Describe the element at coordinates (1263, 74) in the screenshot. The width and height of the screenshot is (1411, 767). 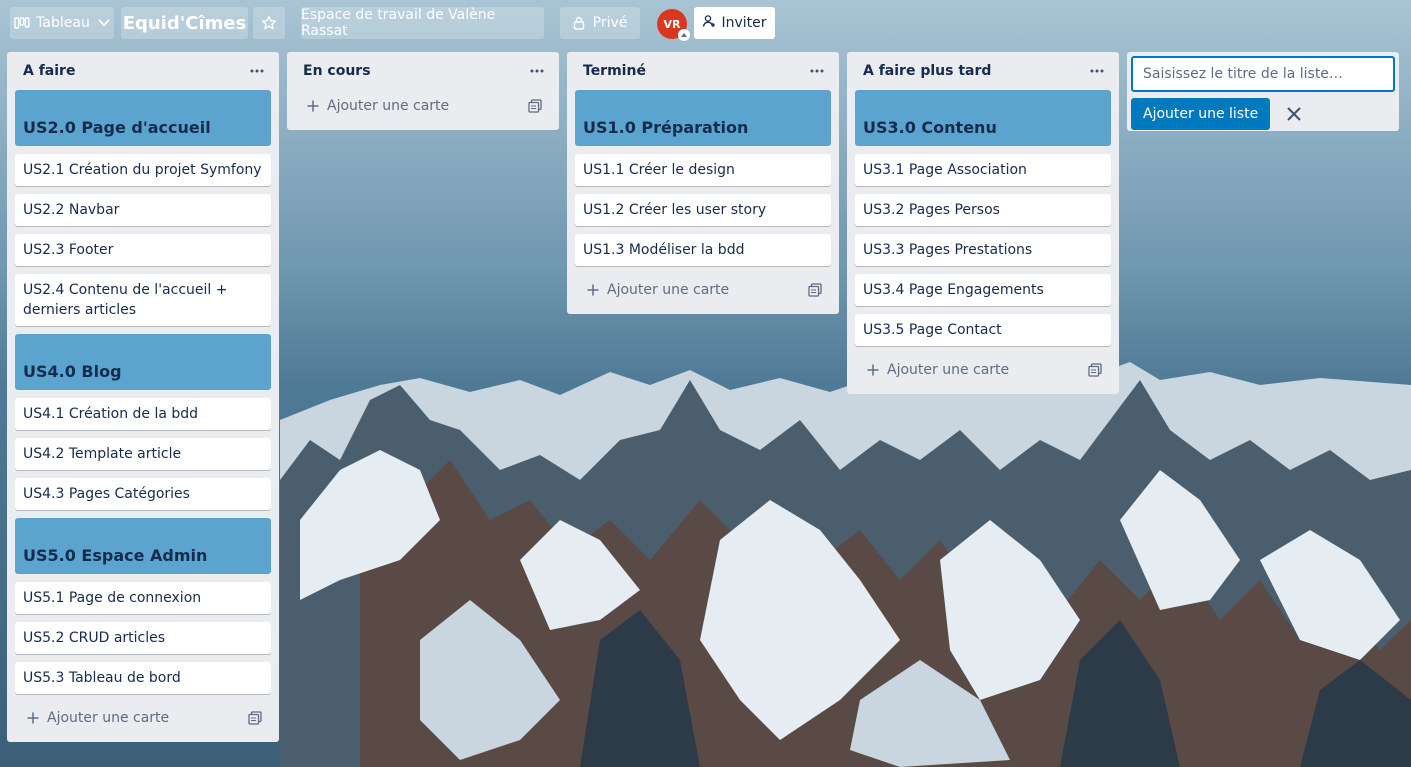
I see `list-title-input` at that location.